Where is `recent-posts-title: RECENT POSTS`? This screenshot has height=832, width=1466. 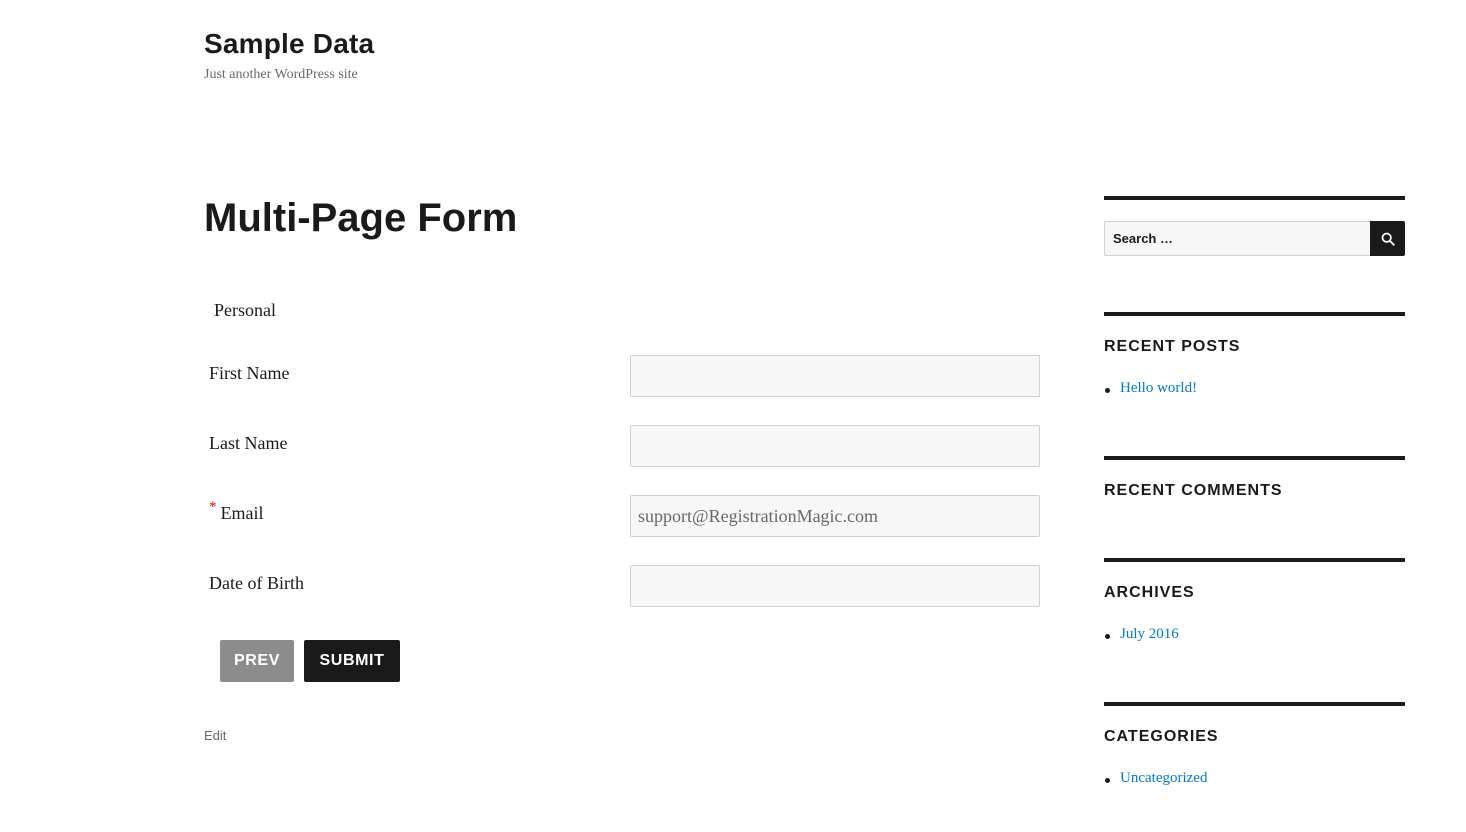
recent-posts-title: RECENT POSTS is located at coordinates (1172, 346).